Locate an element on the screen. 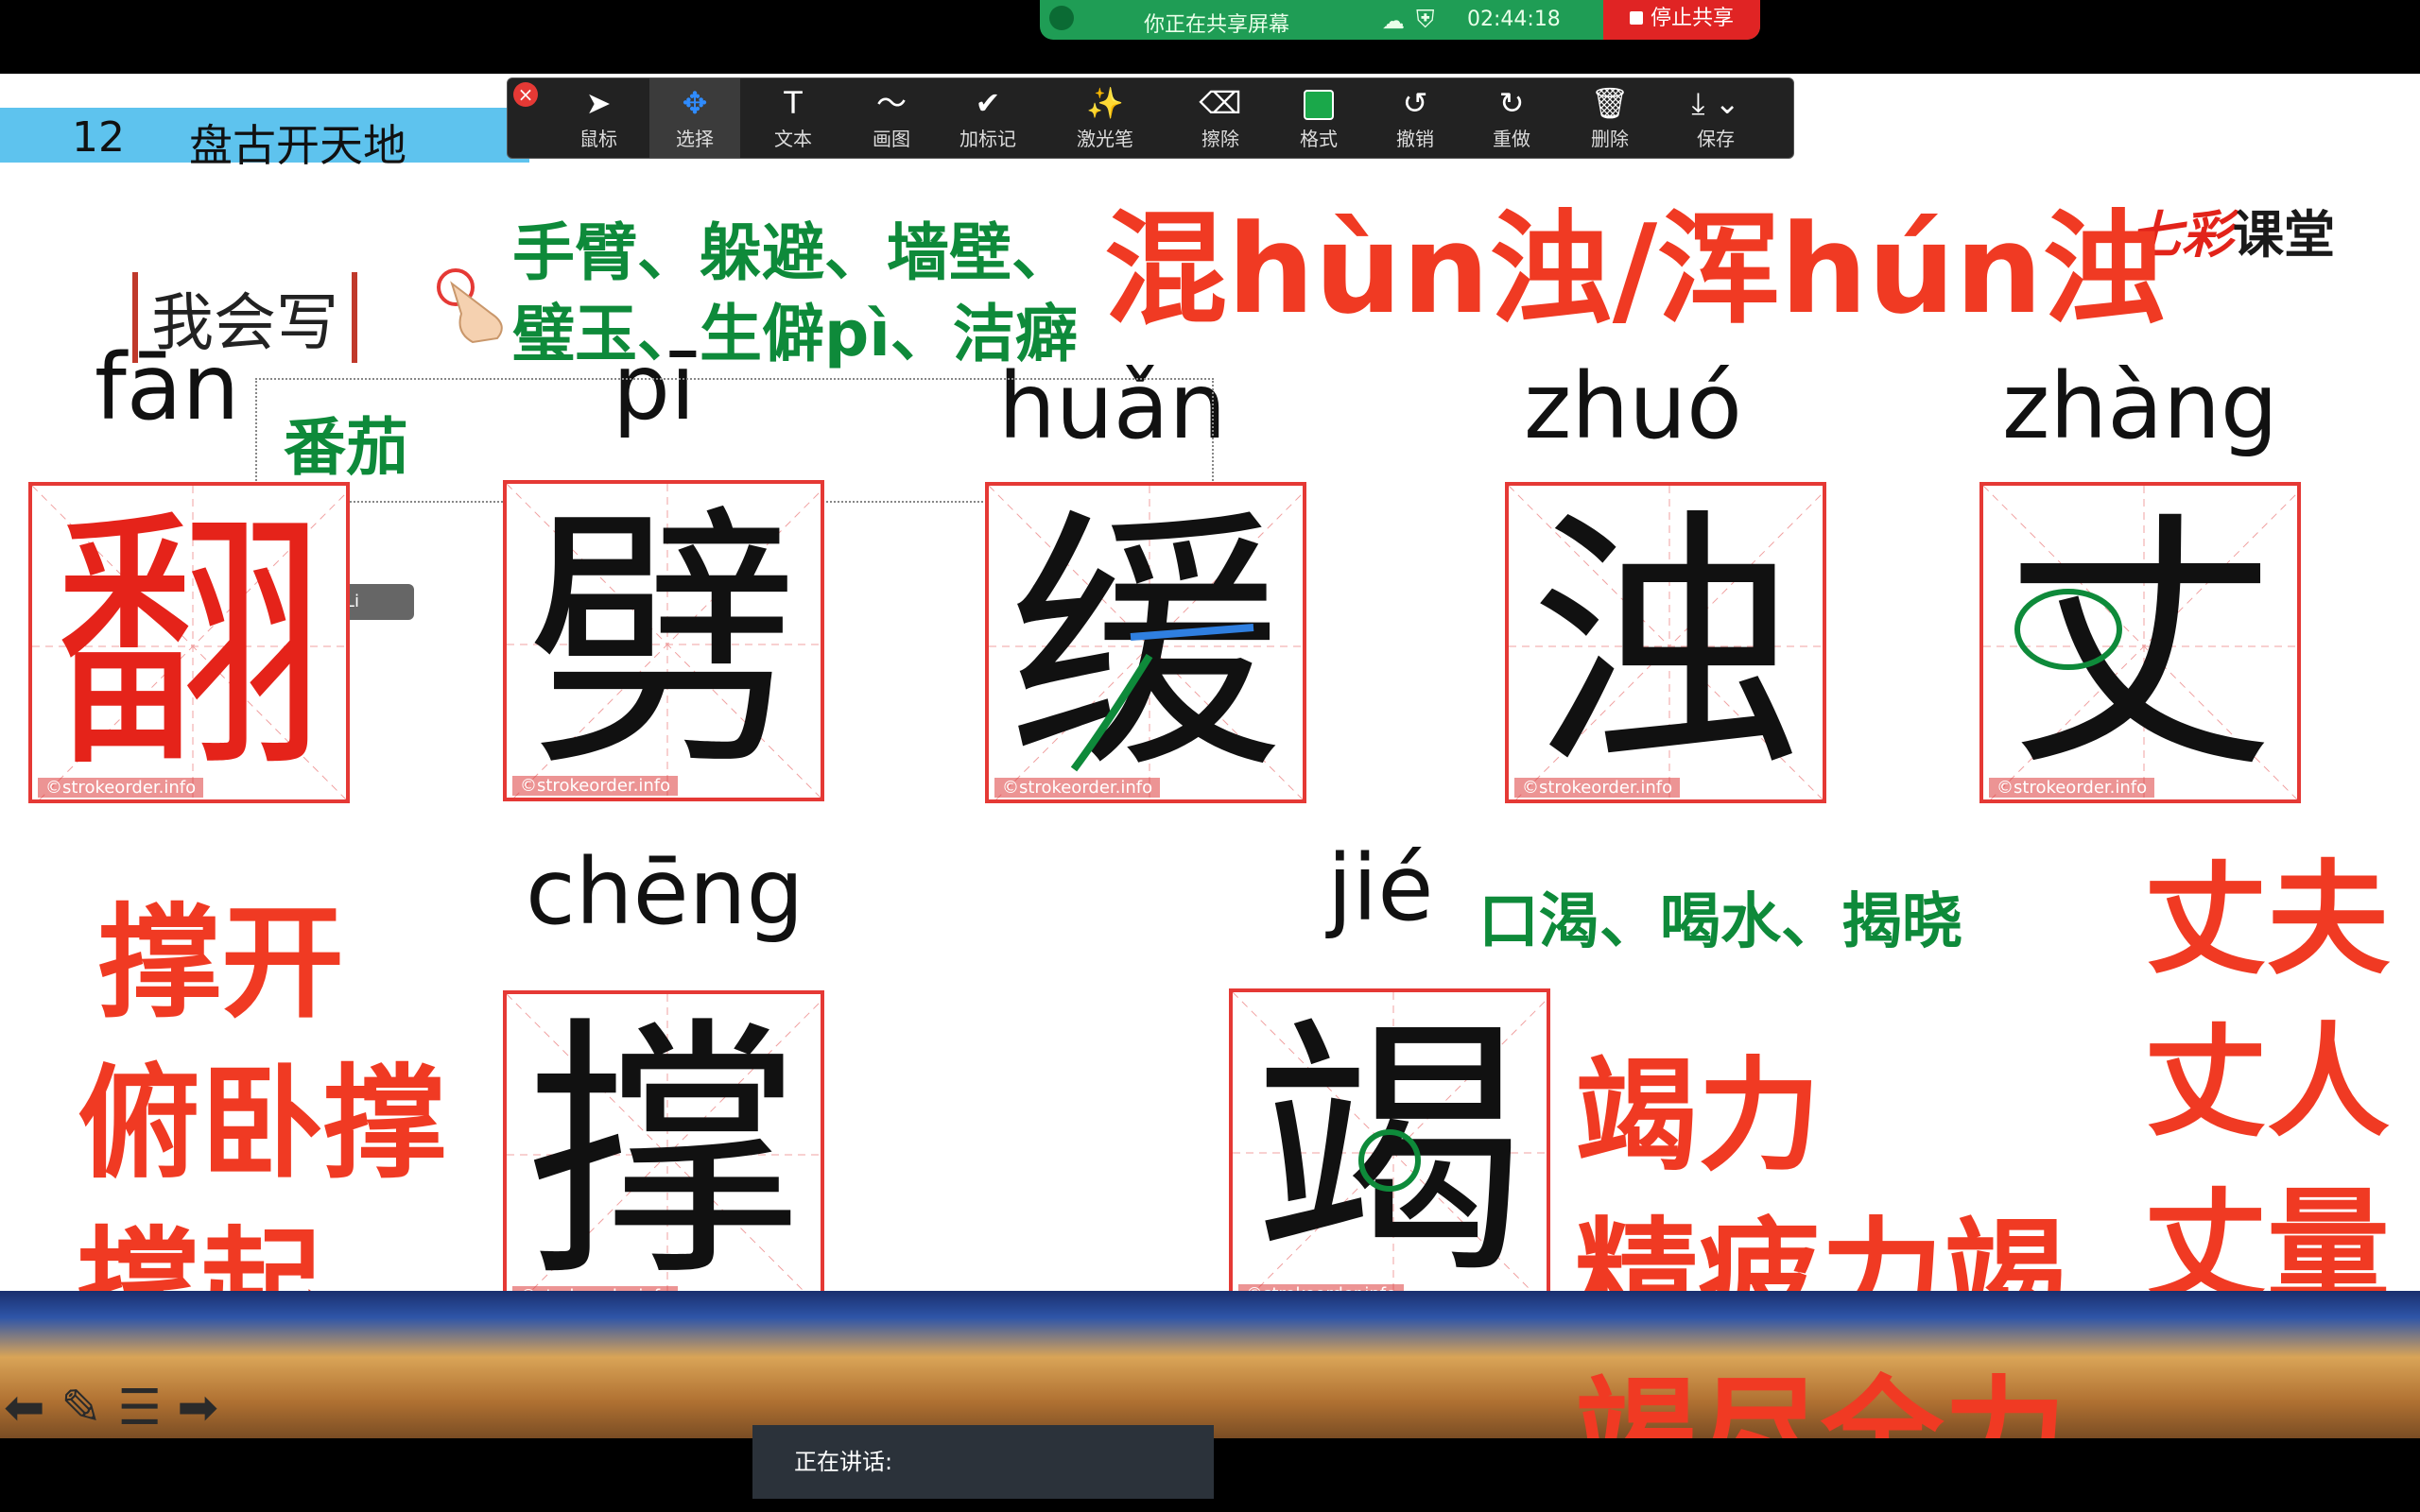 The height and width of the screenshot is (1512, 2420). lesson-title: 盘古开天地 is located at coordinates (297, 145).